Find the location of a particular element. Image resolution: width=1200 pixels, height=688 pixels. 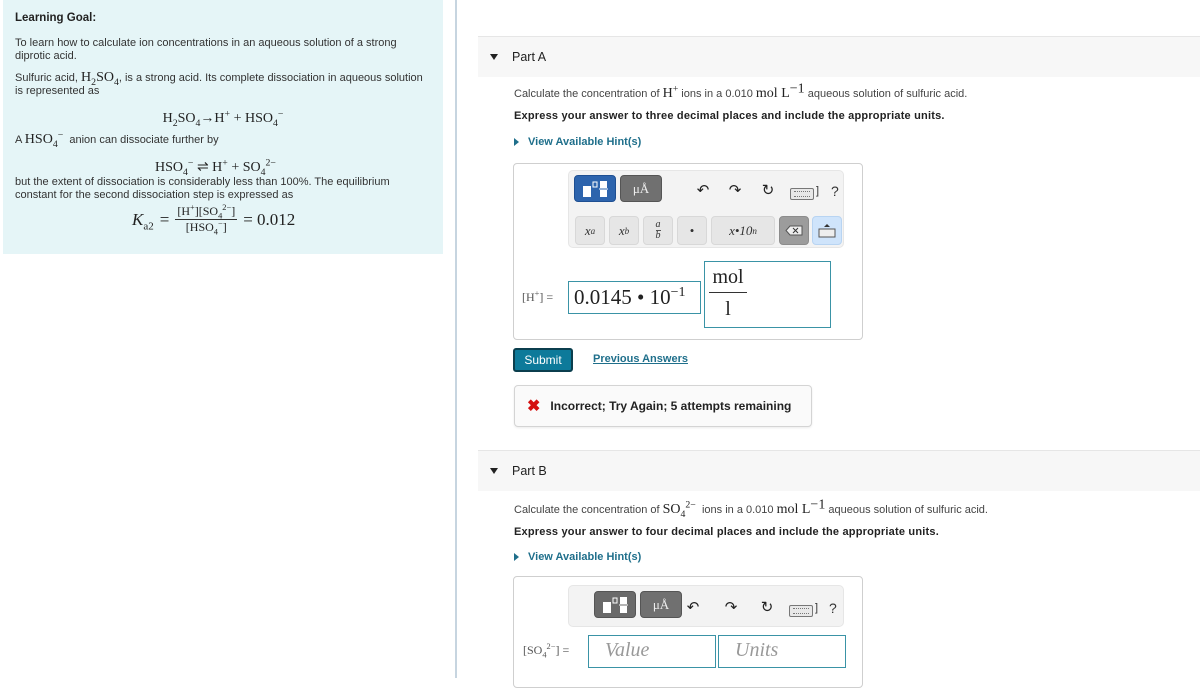

previous-answers-link: Previous Answers is located at coordinates (640, 359).